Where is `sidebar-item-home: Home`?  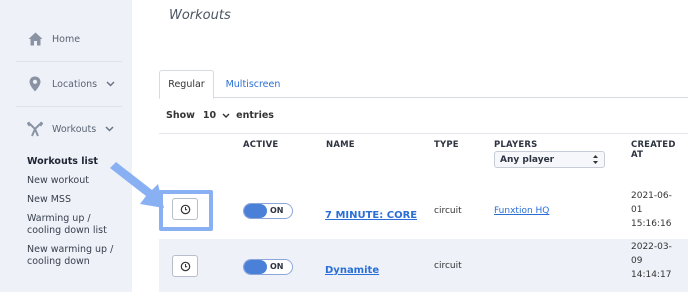 sidebar-item-home: Home is located at coordinates (61, 39).